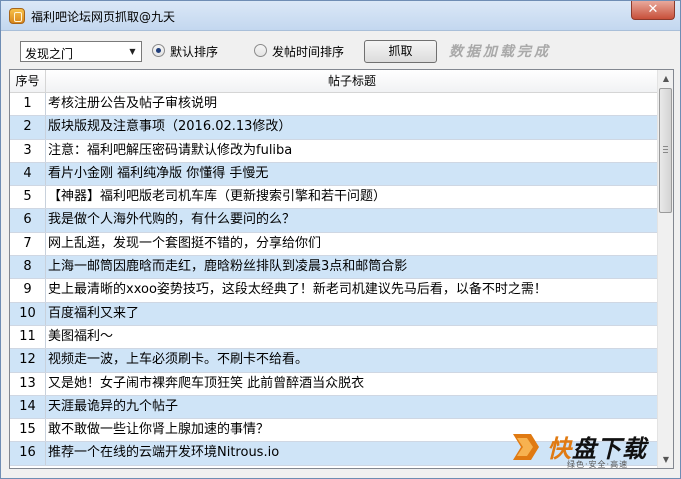 Image resolution: width=681 pixels, height=479 pixels. I want to click on table-row: 7 网上乱逛，发现一个套图挺不错的，分享给你们, so click(334, 244).